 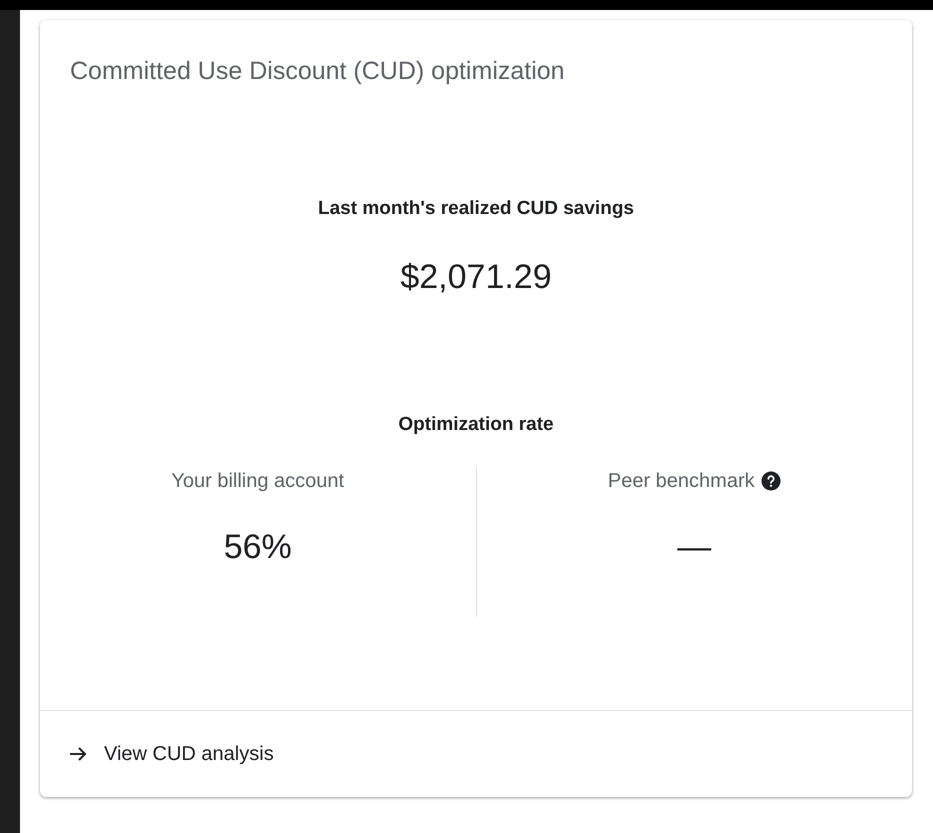 I want to click on help-icon, so click(x=770, y=481).